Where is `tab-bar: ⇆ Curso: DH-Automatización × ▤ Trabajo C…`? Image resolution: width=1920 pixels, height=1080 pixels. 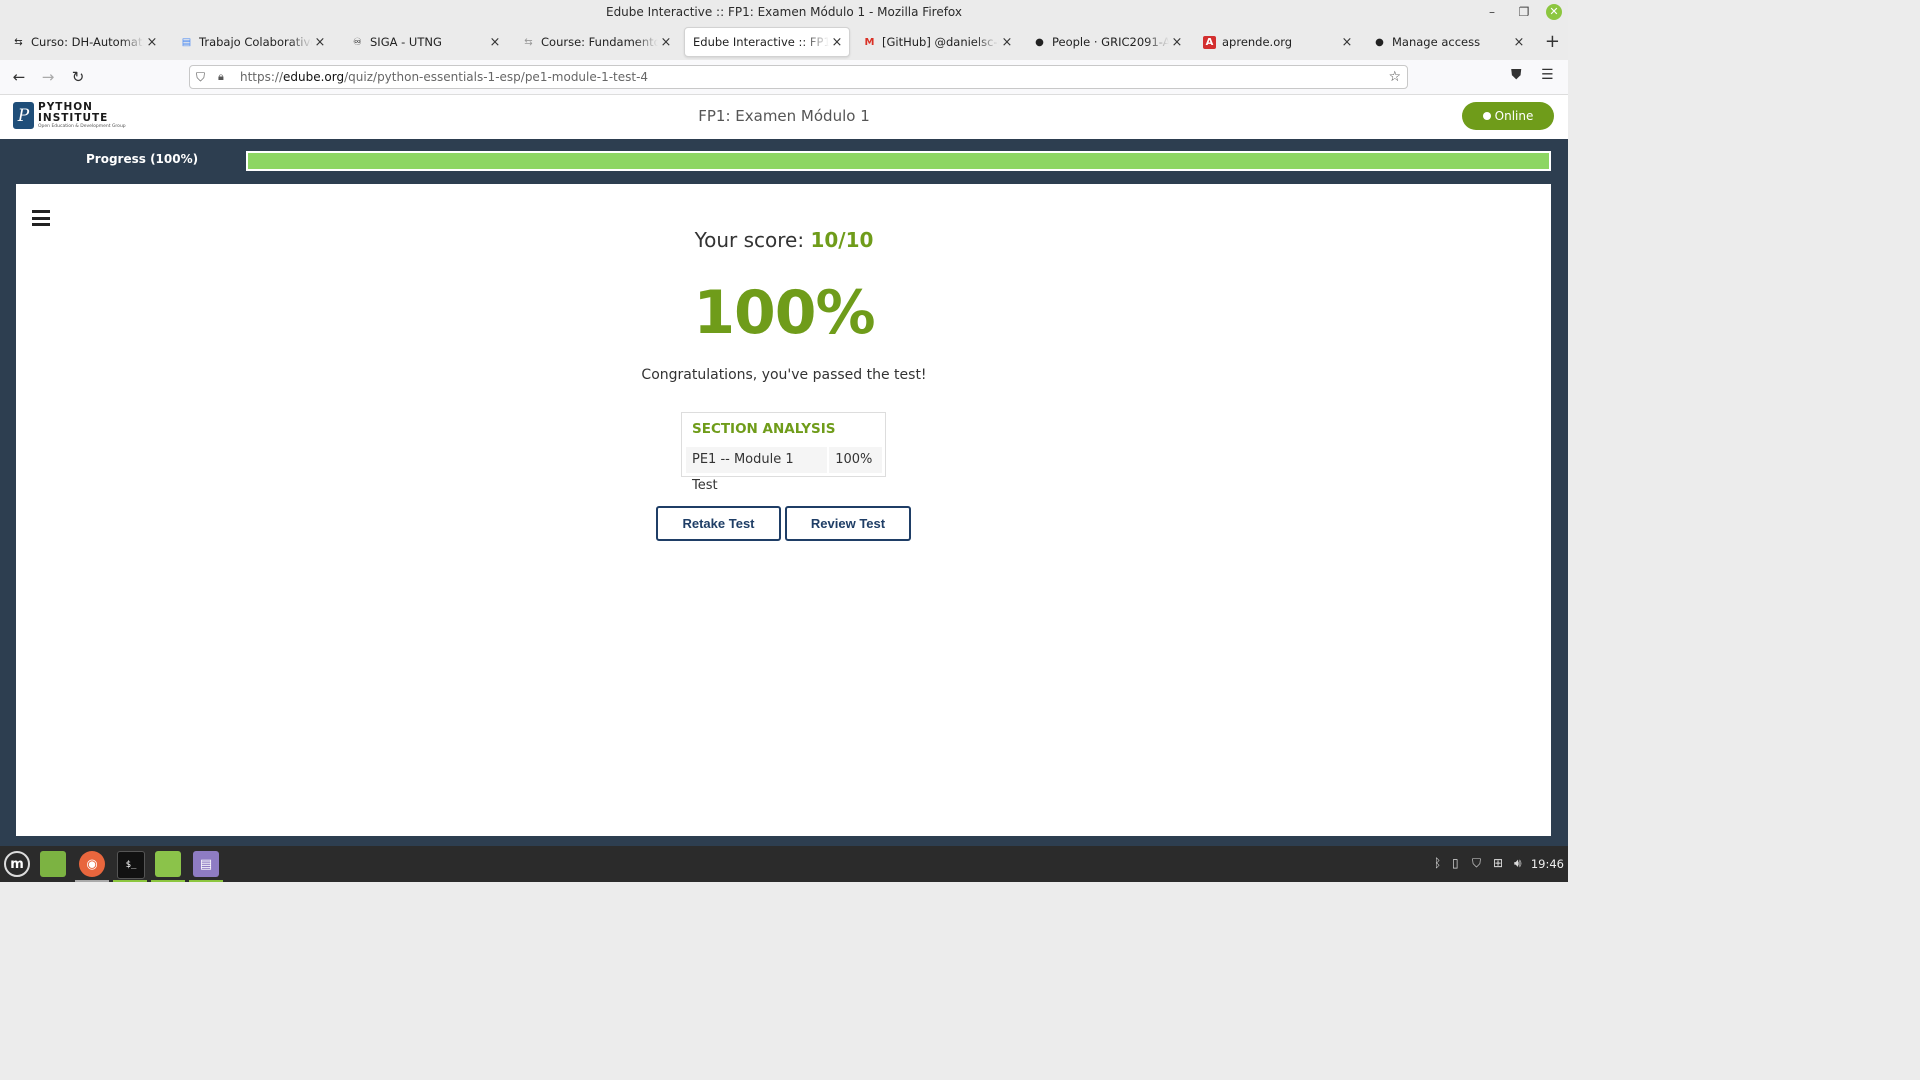
tab-bar: ⇆ Curso: DH-Automatización × ▤ Trabajo C… is located at coordinates (784, 42).